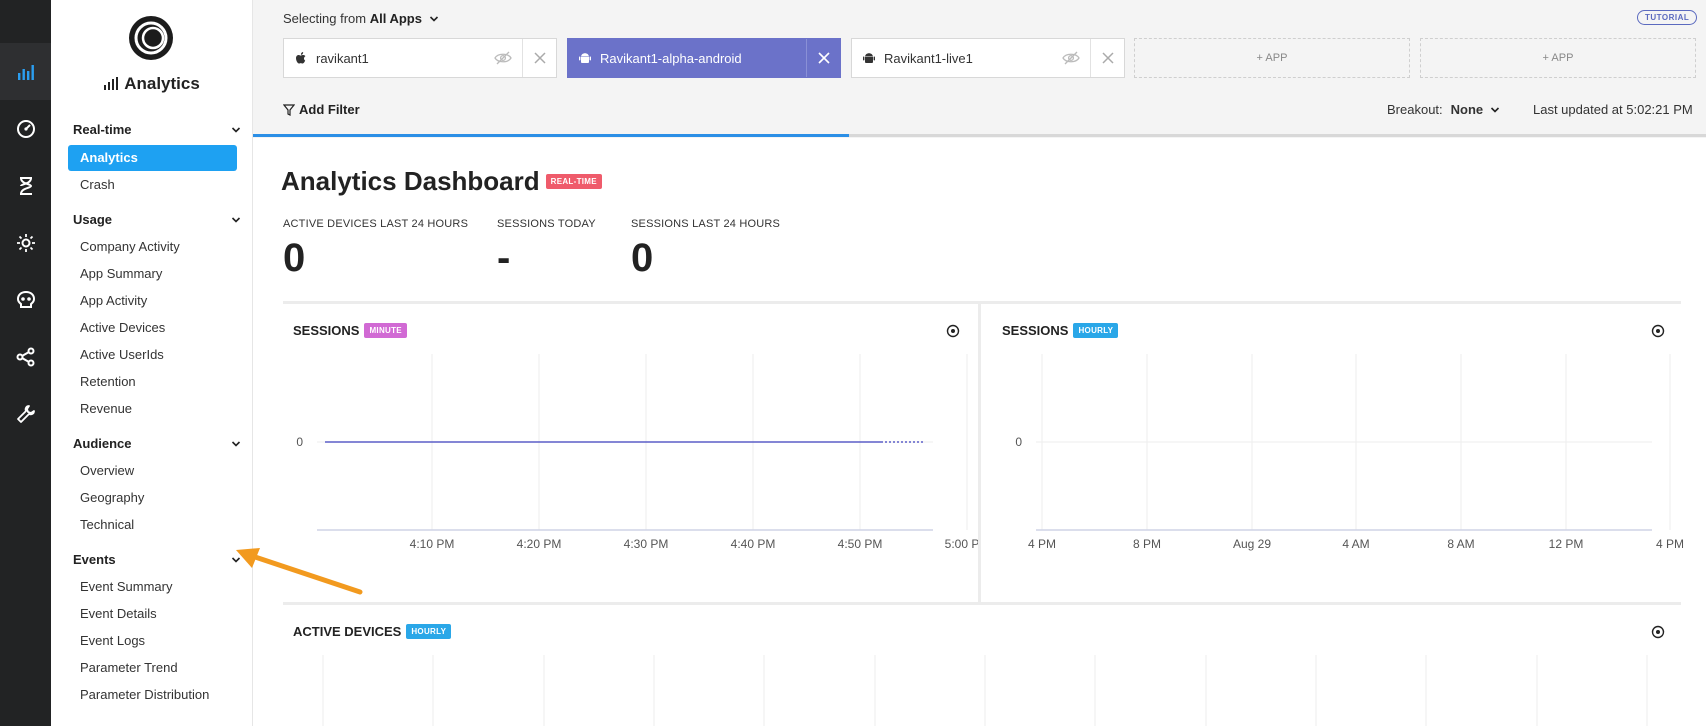  I want to click on skull-icon, so click(25, 299).